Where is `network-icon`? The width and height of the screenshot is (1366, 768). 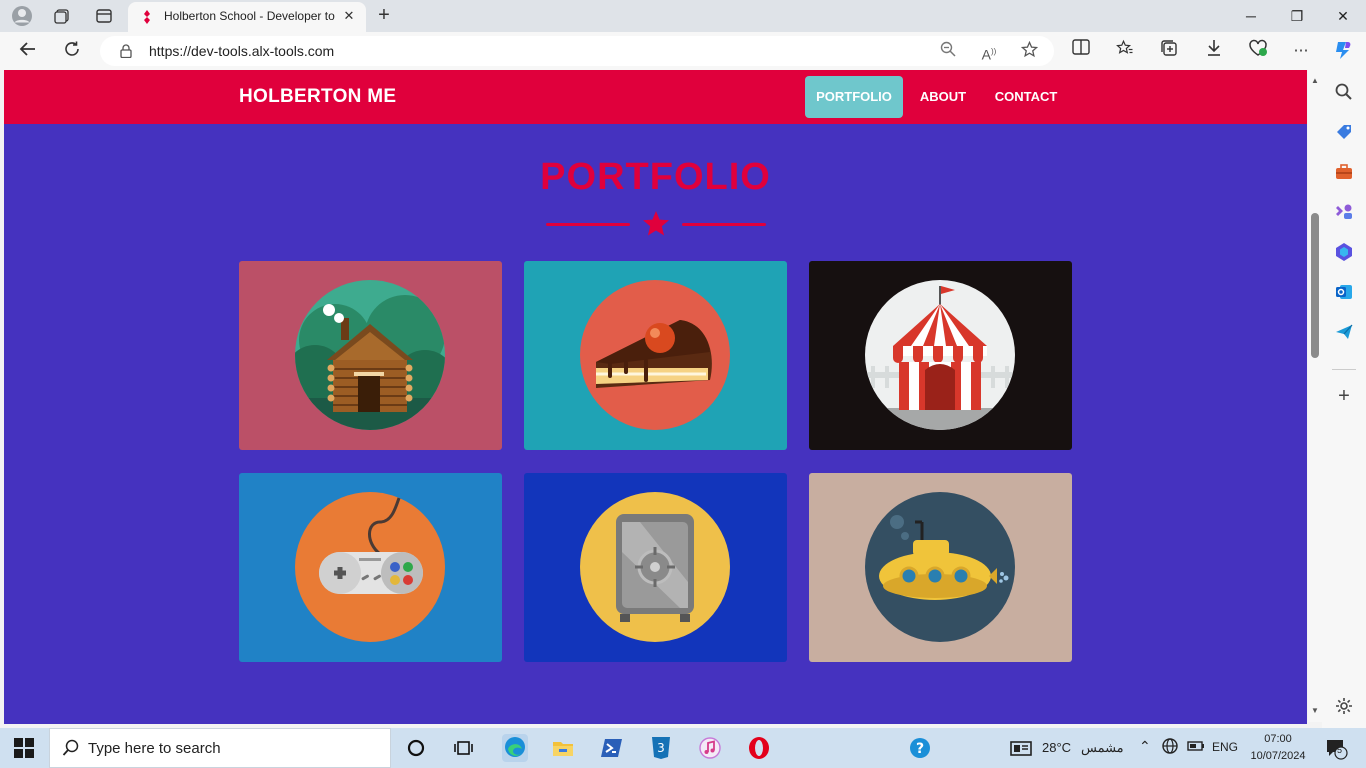
network-icon is located at coordinates (1172, 748).